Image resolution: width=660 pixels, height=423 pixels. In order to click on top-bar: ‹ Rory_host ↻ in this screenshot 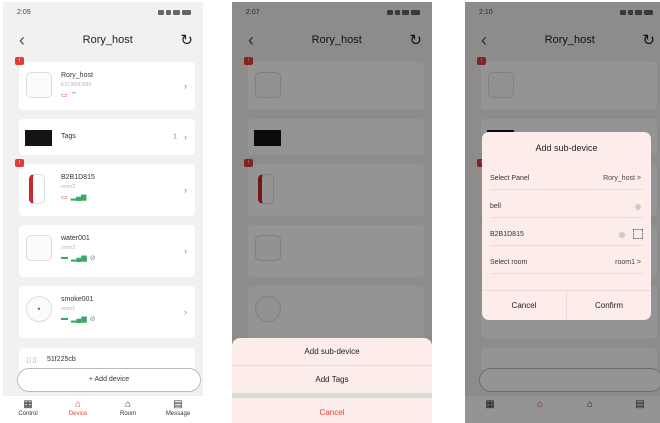, I will do `click(103, 40)`.